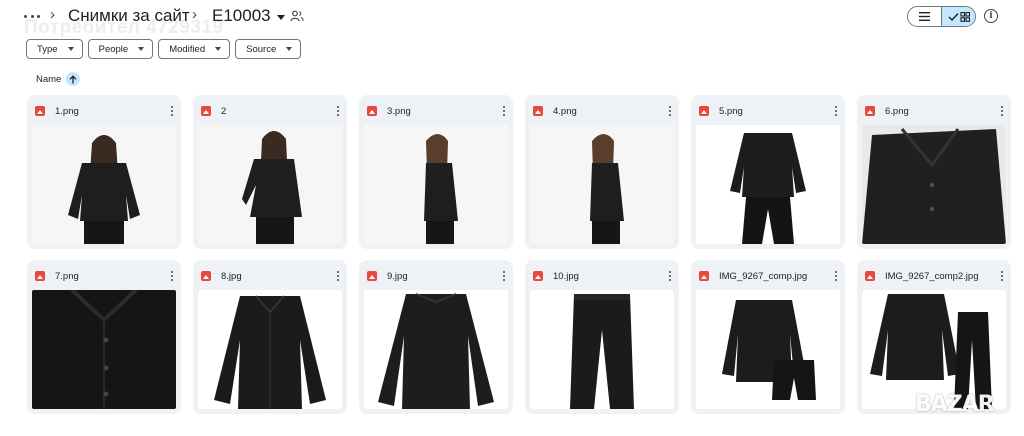 The image size is (1024, 436). I want to click on filter-label: Source, so click(261, 49).